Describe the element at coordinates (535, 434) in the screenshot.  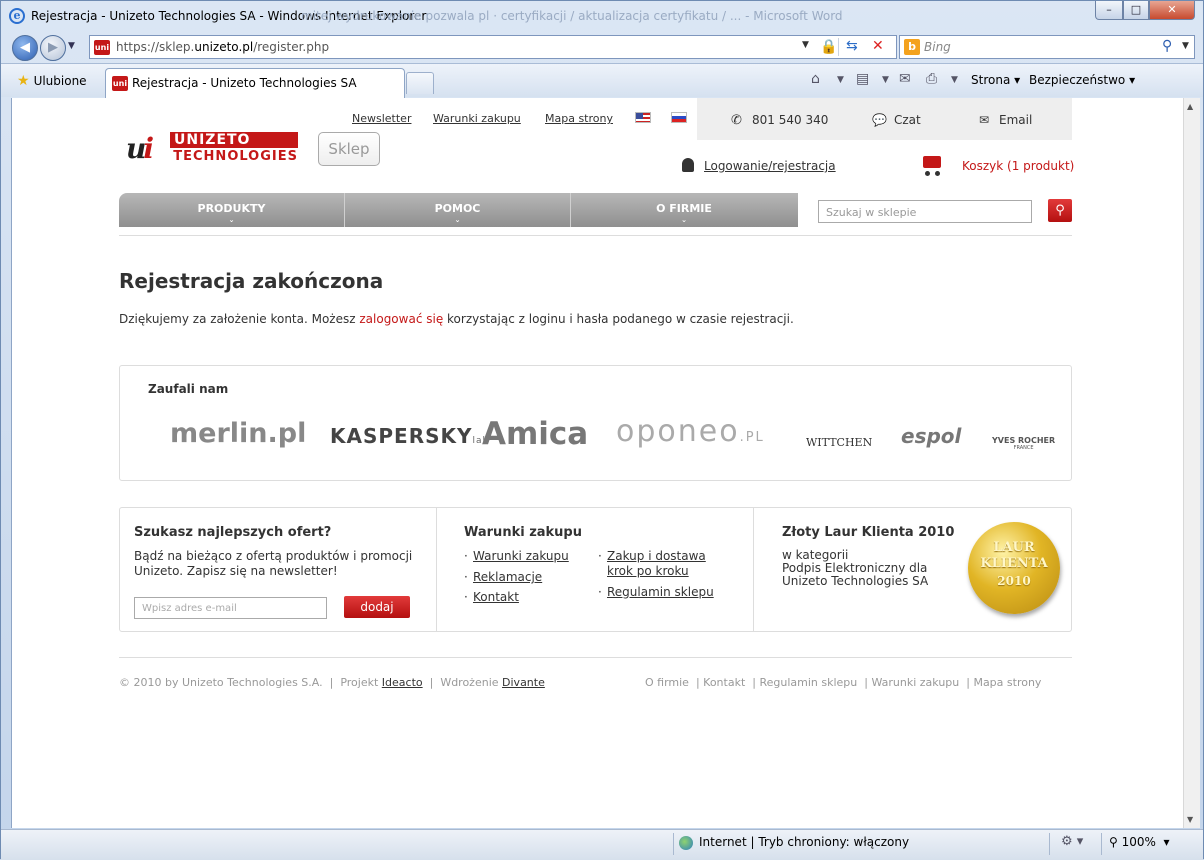
I see `amica-logo: Amica` at that location.